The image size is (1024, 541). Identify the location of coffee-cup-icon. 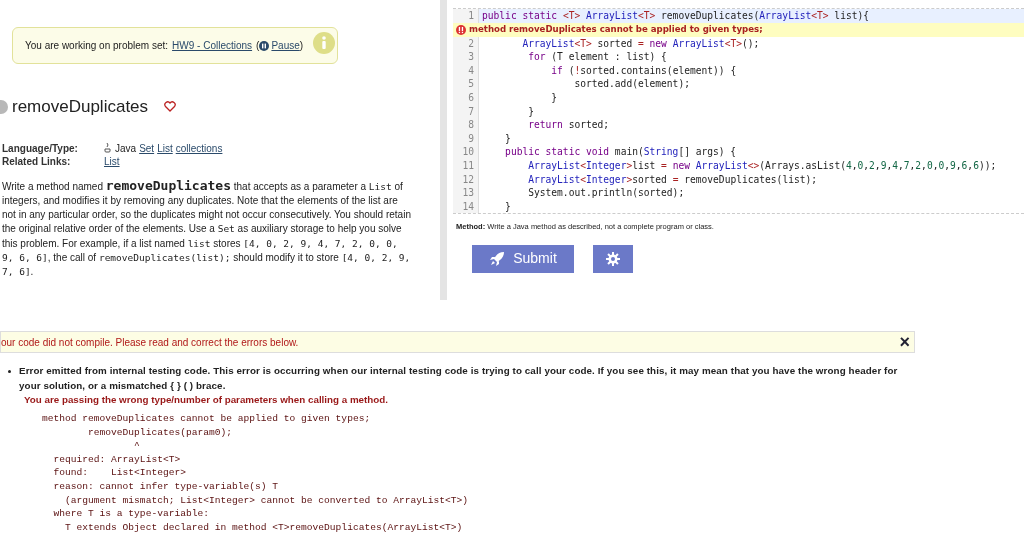
(108, 148).